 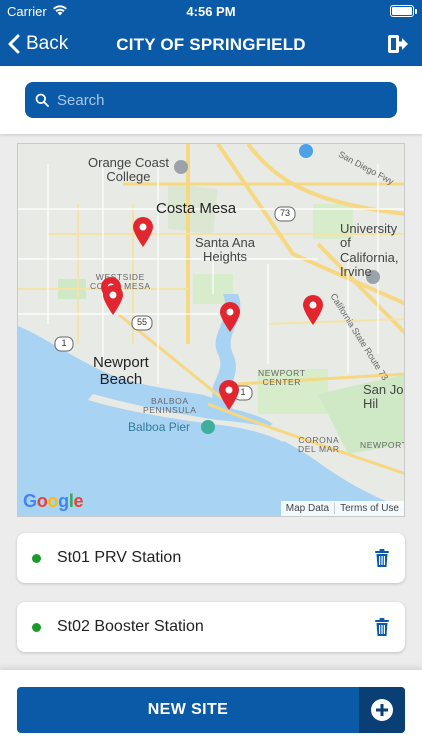 I want to click on map-route-1a: 1, so click(x=64, y=343).